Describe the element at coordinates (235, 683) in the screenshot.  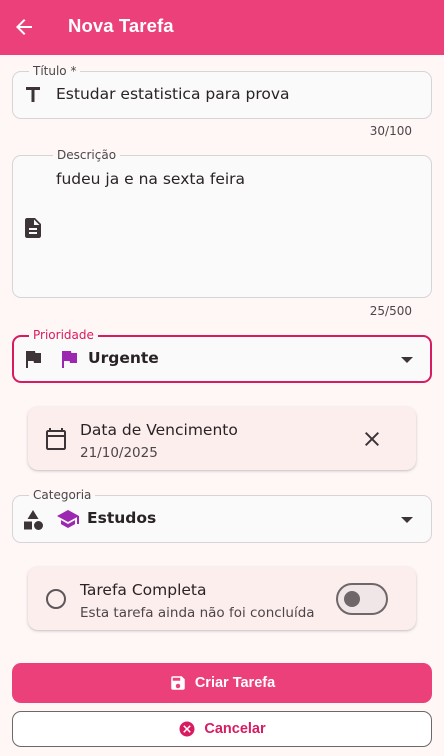
I see `create-task-label: Criar Tarefa` at that location.